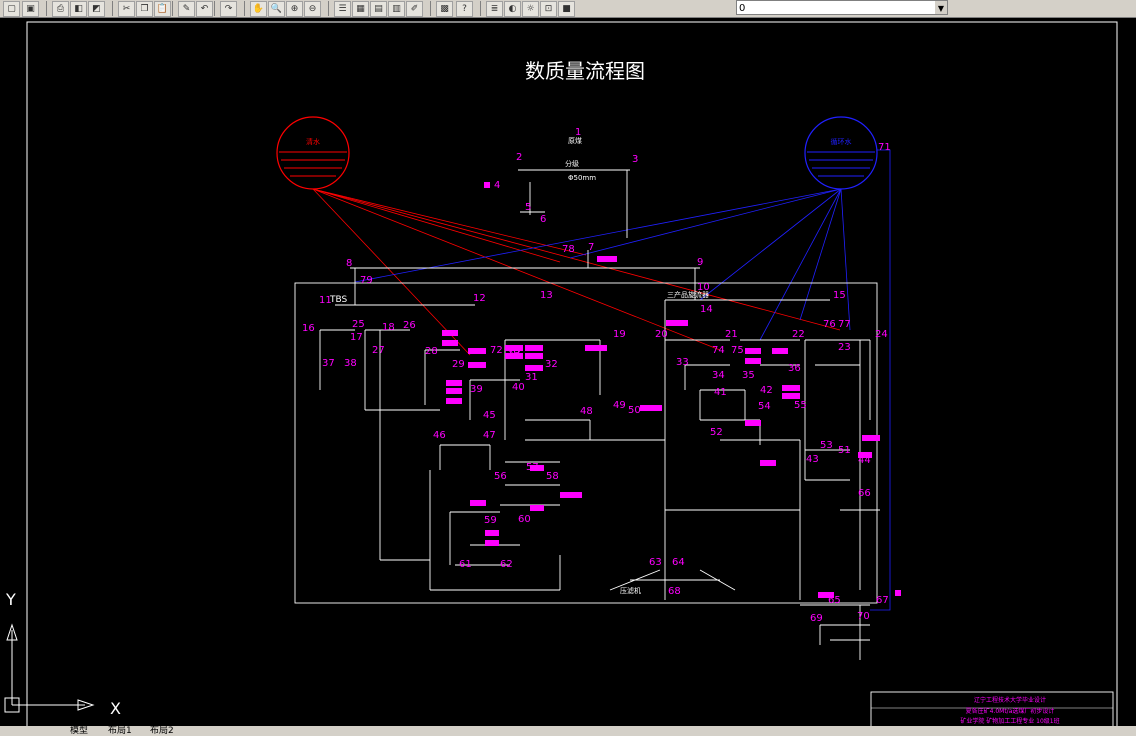  Describe the element at coordinates (96, 9) in the screenshot. I see `publish-icon: ◩` at that location.